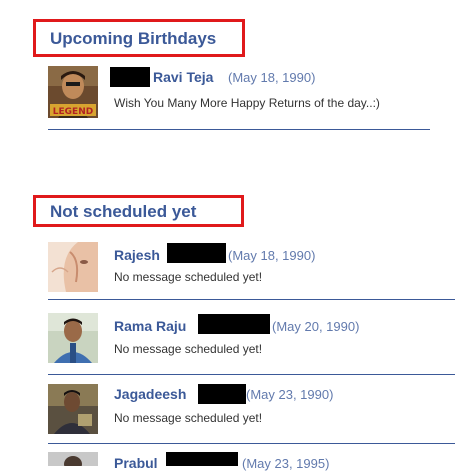 Image resolution: width=455 pixels, height=471 pixels. What do you see at coordinates (150, 326) in the screenshot?
I see `entry-name: Rama Raju` at bounding box center [150, 326].